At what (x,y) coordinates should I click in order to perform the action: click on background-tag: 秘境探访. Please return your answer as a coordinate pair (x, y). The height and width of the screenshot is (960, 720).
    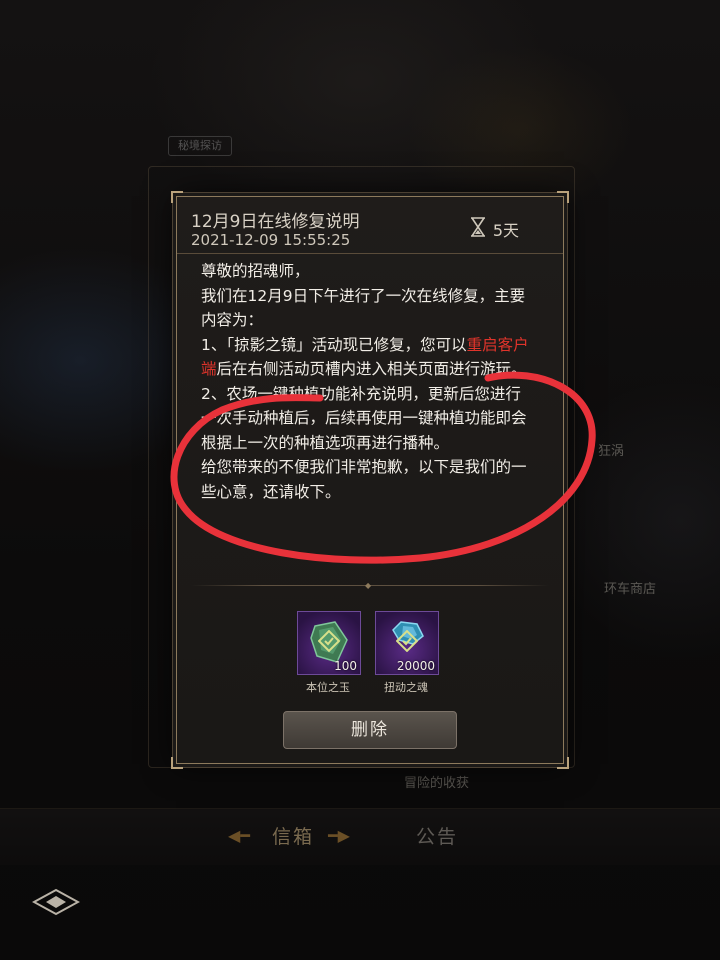
    Looking at the image, I should click on (200, 146).